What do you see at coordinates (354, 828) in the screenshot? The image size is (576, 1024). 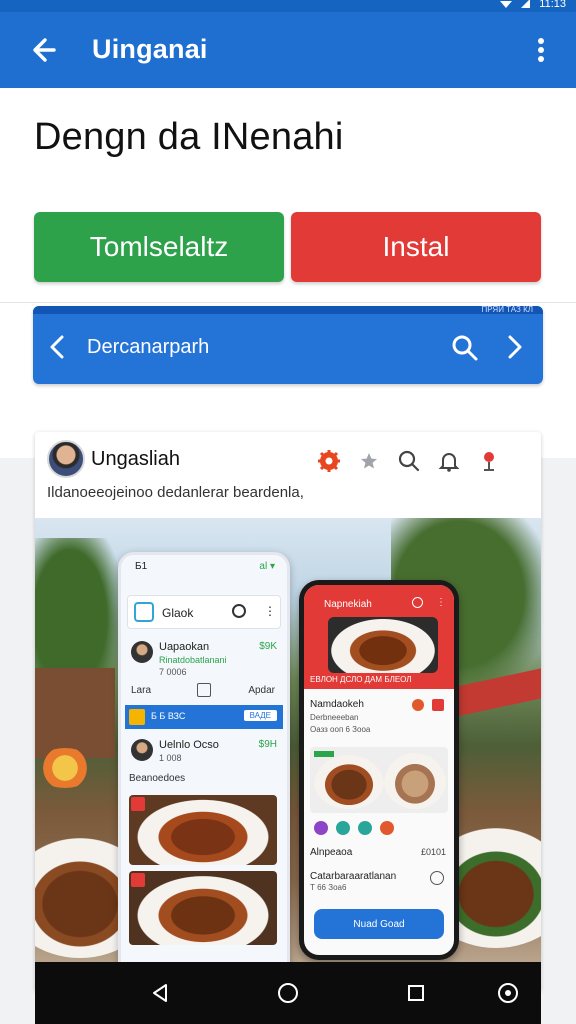 I see `category-icons` at bounding box center [354, 828].